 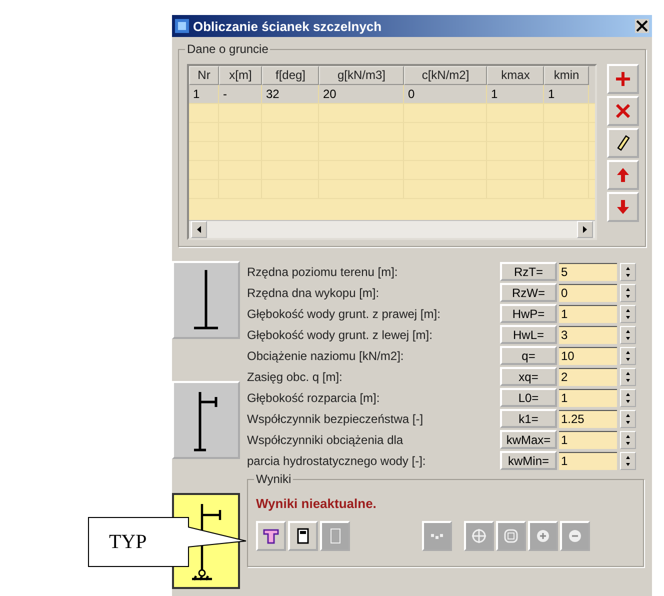 What do you see at coordinates (528, 334) in the screenshot?
I see `symbol-button: HwL=` at bounding box center [528, 334].